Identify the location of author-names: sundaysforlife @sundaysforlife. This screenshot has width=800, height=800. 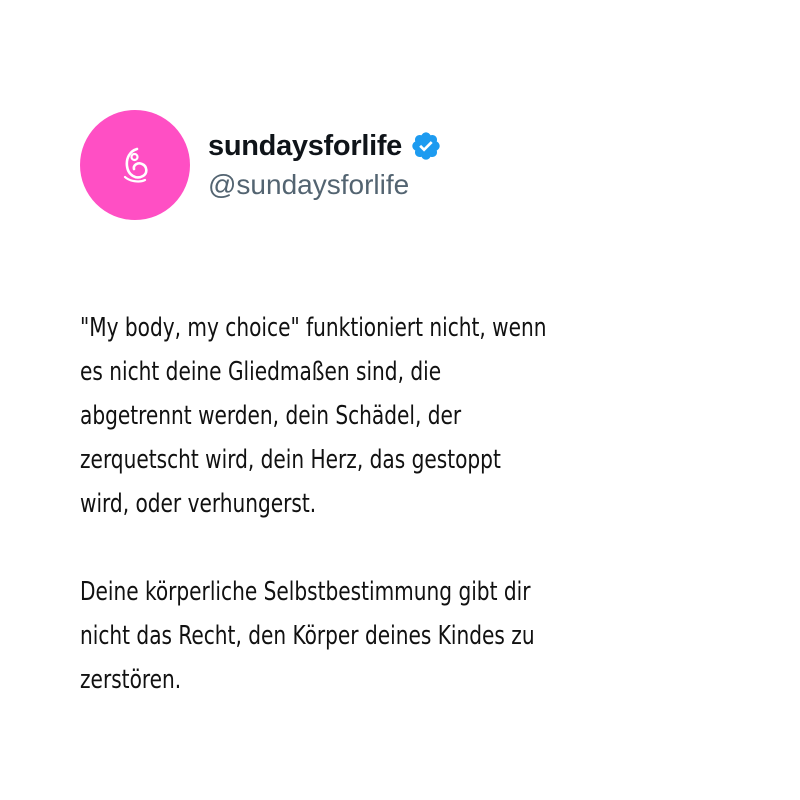
(325, 165).